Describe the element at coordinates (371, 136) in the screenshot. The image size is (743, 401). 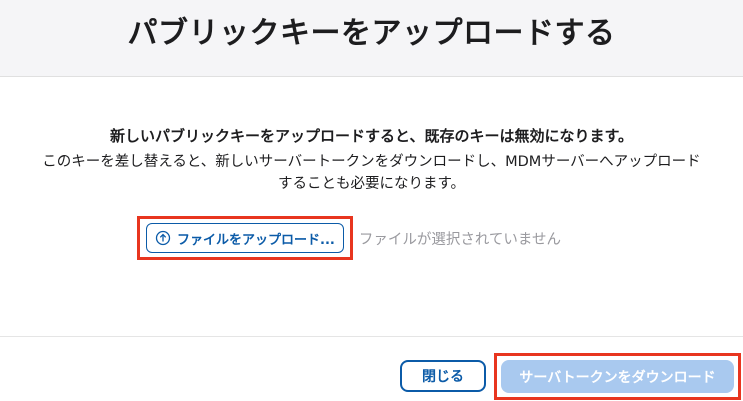
I see `warning-heading: 新しいパブリックキーをアップロードすると、既存のキーは無効になります。` at that location.